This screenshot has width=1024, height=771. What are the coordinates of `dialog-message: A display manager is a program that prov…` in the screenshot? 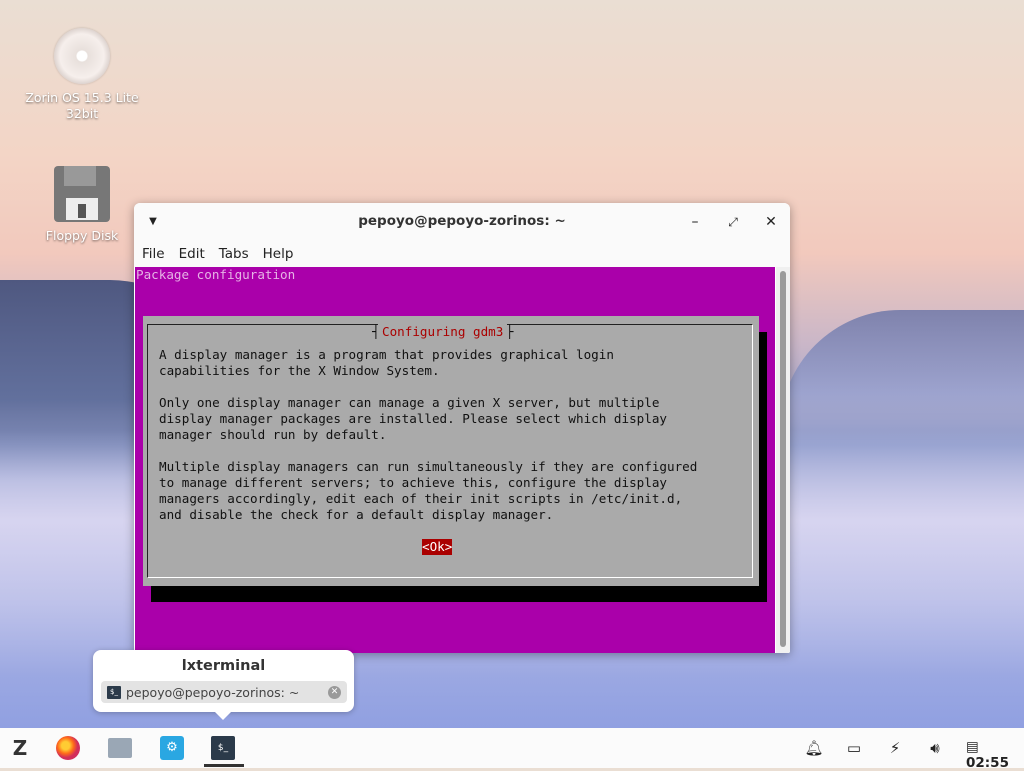 It's located at (428, 434).